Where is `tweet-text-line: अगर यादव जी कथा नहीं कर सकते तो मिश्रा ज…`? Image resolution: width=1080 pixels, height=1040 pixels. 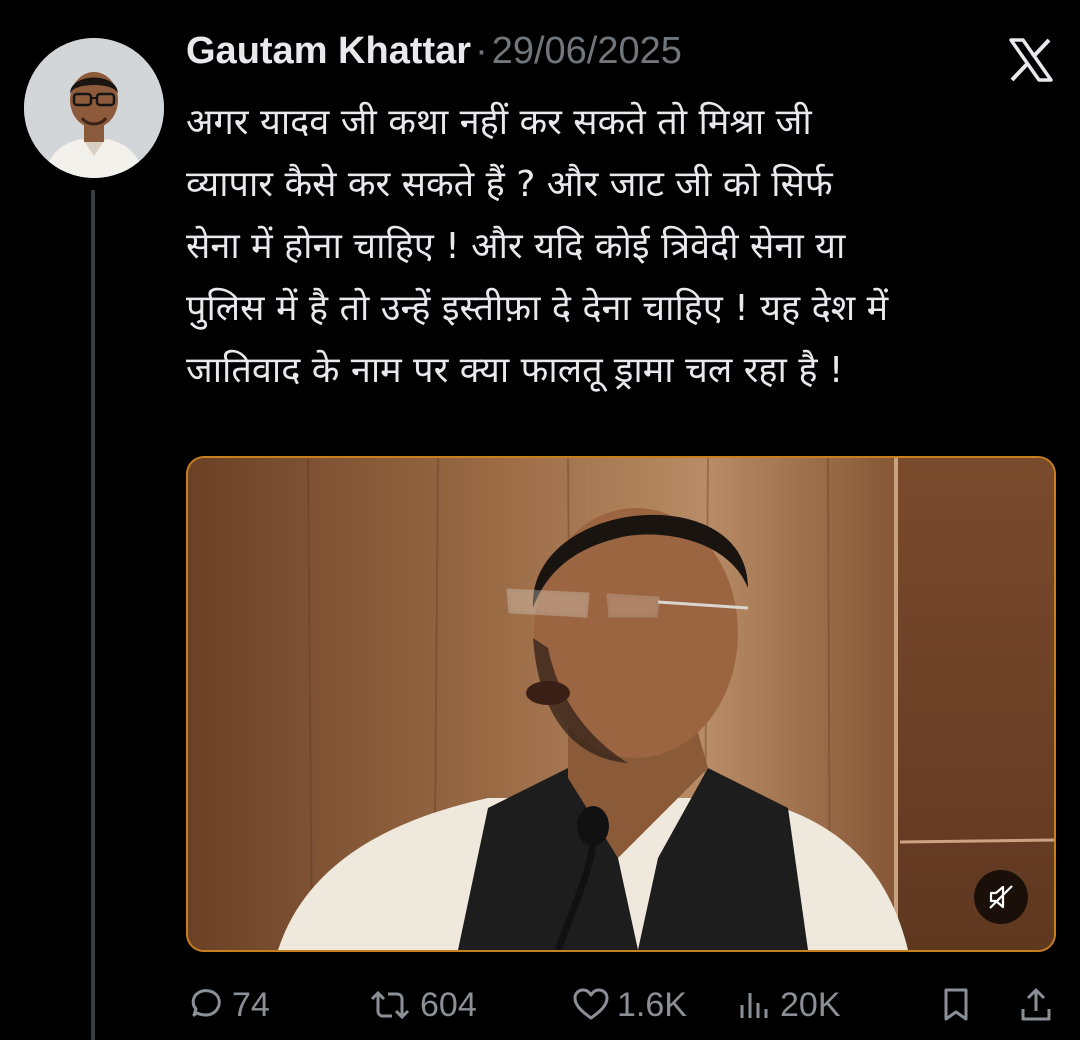
tweet-text-line: अगर यादव जी कथा नहीं कर सकते तो मिश्रा ज… is located at coordinates (499, 122).